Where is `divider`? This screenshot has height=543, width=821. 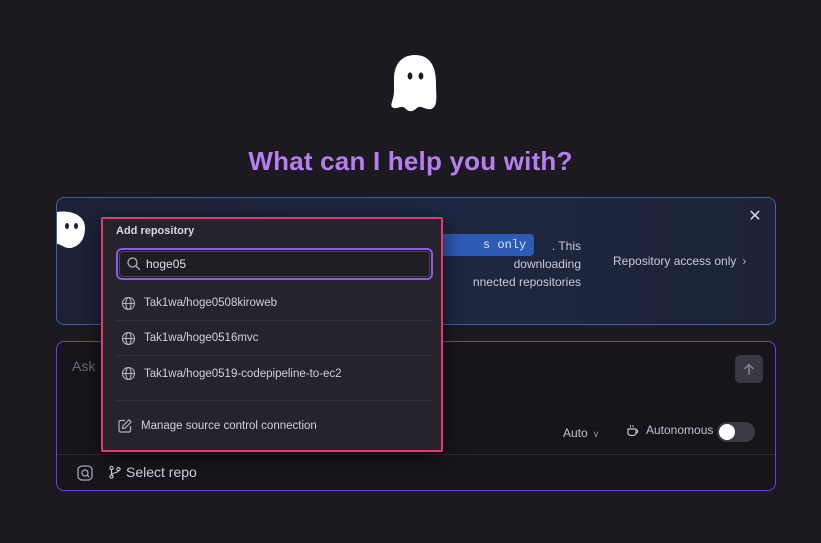
divider is located at coordinates (274, 400).